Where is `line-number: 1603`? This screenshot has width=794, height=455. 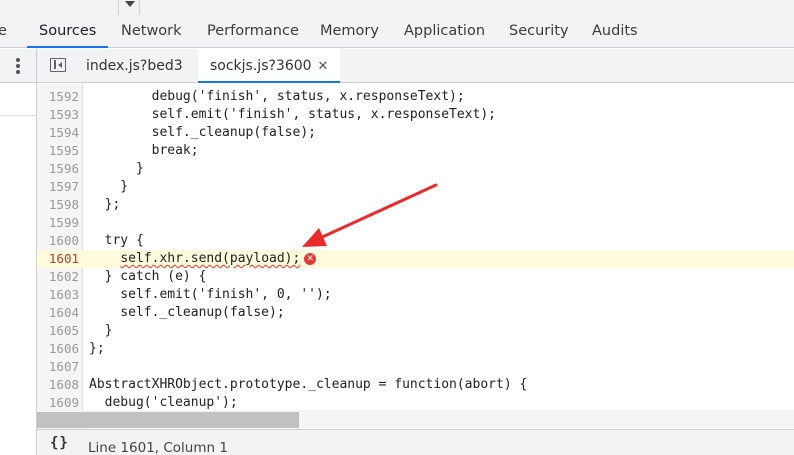
line-number: 1603 is located at coordinates (58, 295).